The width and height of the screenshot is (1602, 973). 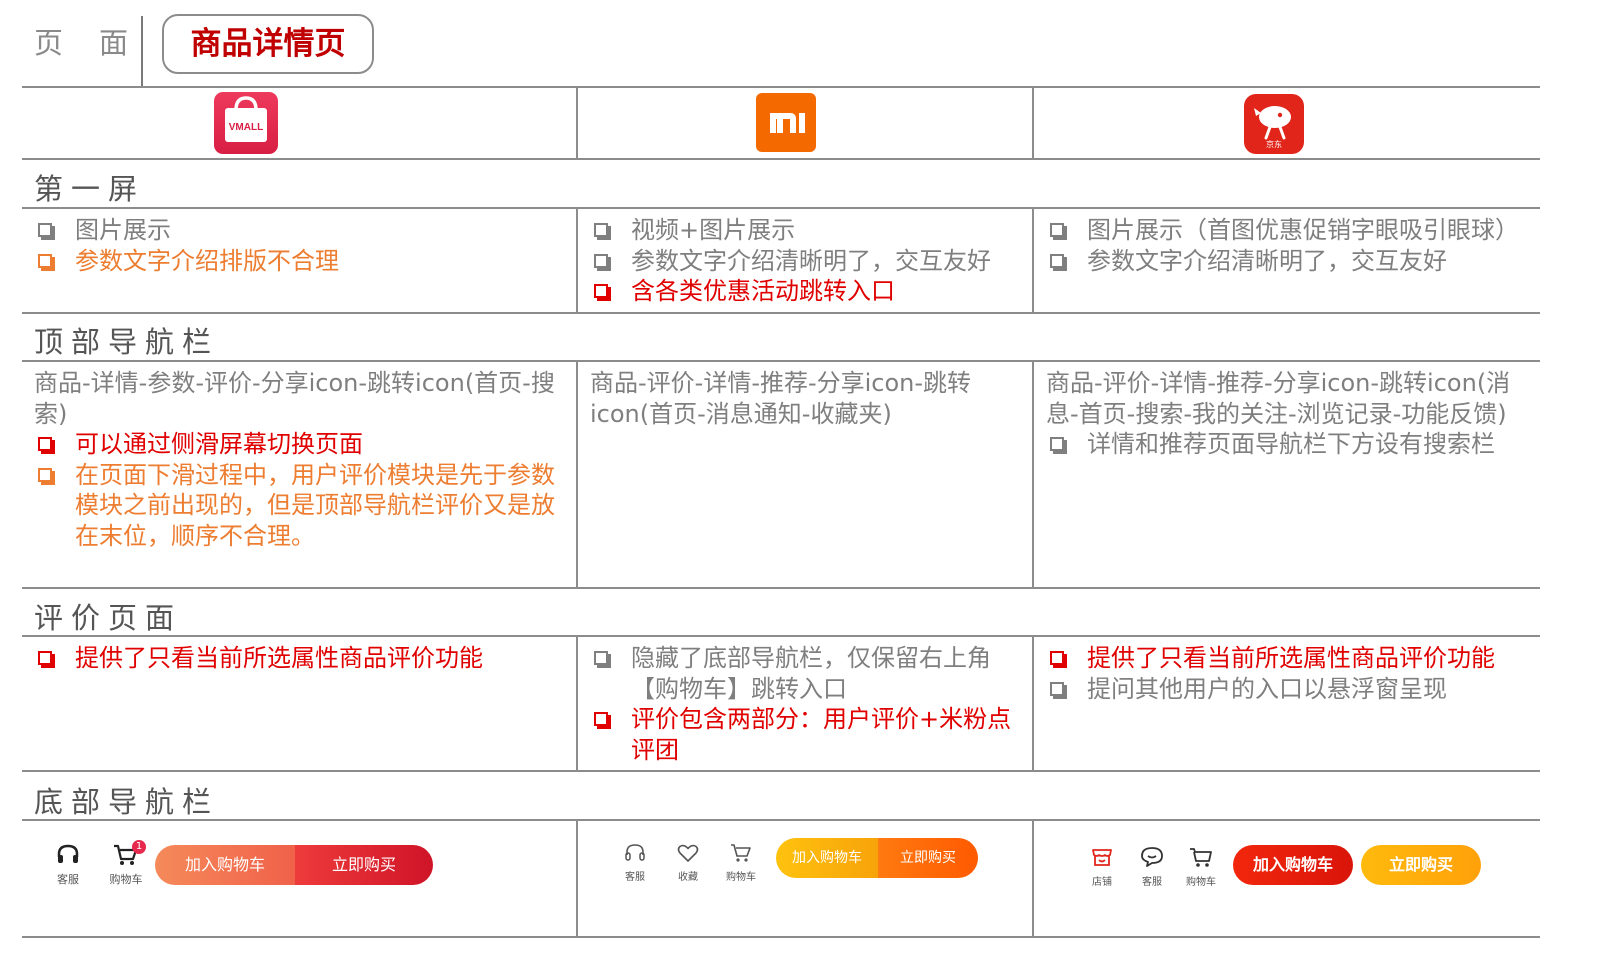 What do you see at coordinates (1274, 124) in the screenshot?
I see `jd-logo-icon: 京东` at bounding box center [1274, 124].